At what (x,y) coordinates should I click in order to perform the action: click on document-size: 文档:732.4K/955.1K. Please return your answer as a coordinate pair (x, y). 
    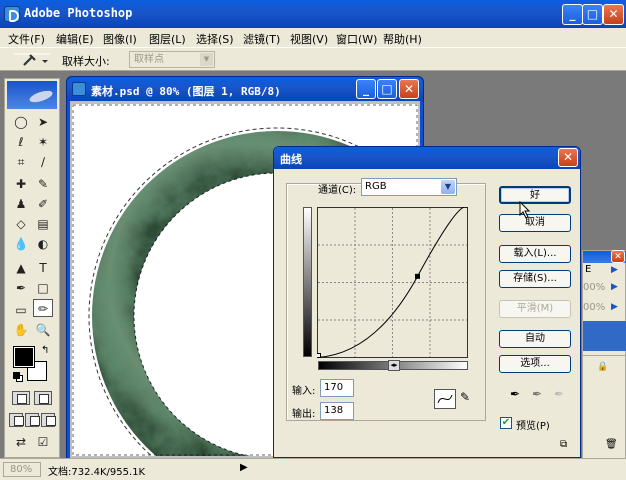
    Looking at the image, I should click on (97, 472).